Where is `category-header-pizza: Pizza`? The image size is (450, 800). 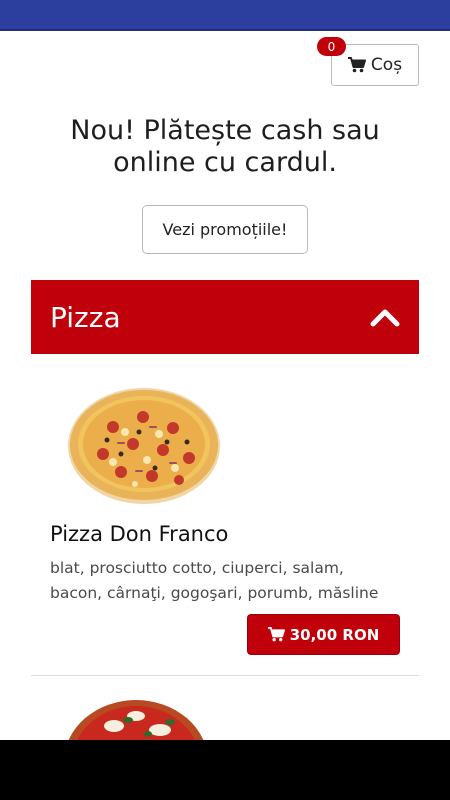
category-header-pizza: Pizza is located at coordinates (225, 317).